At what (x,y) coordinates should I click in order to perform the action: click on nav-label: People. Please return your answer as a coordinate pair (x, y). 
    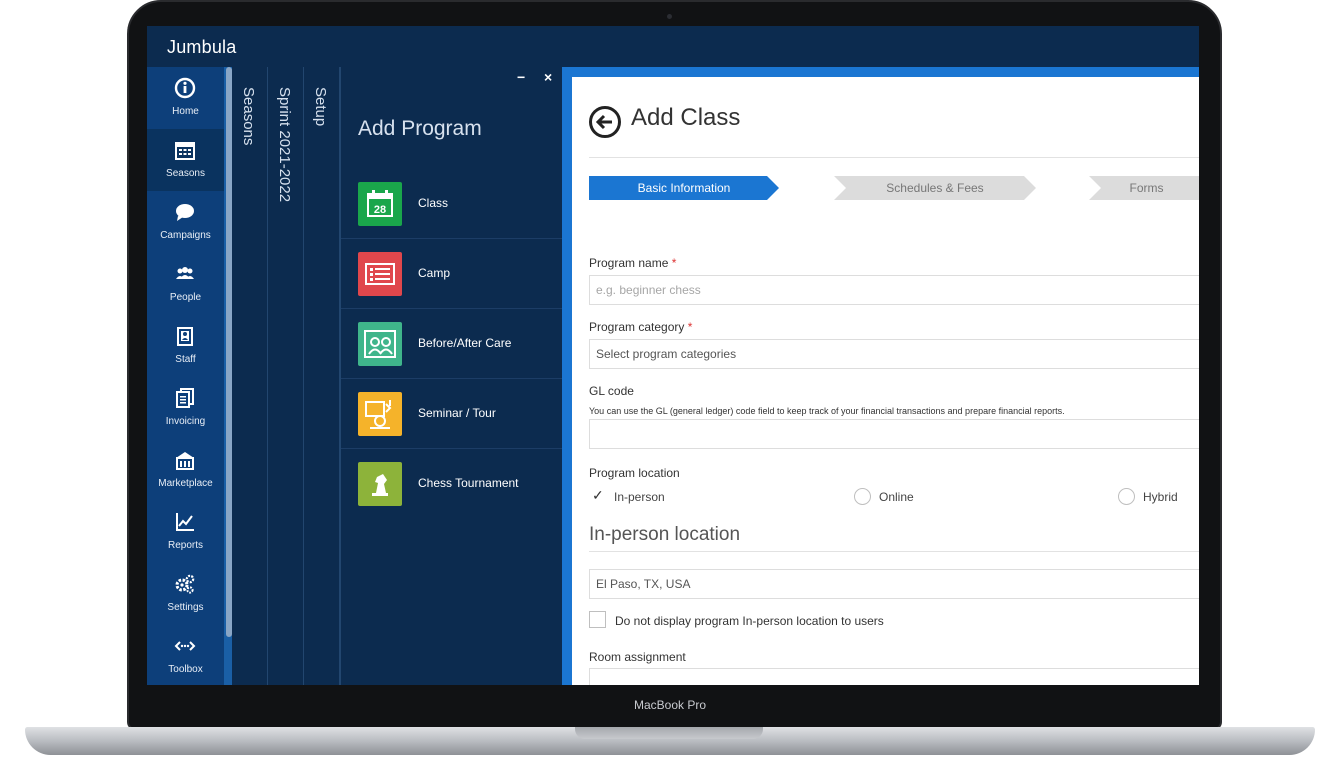
    Looking at the image, I should click on (185, 297).